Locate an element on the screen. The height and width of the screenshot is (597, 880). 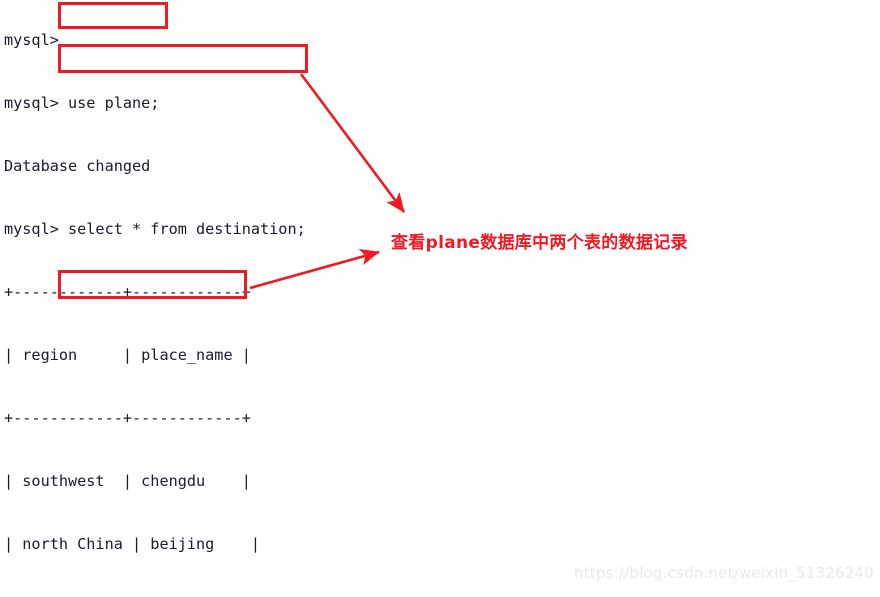
terminal-line-dest-row-1: | southwest | chengdu | is located at coordinates (127, 481).